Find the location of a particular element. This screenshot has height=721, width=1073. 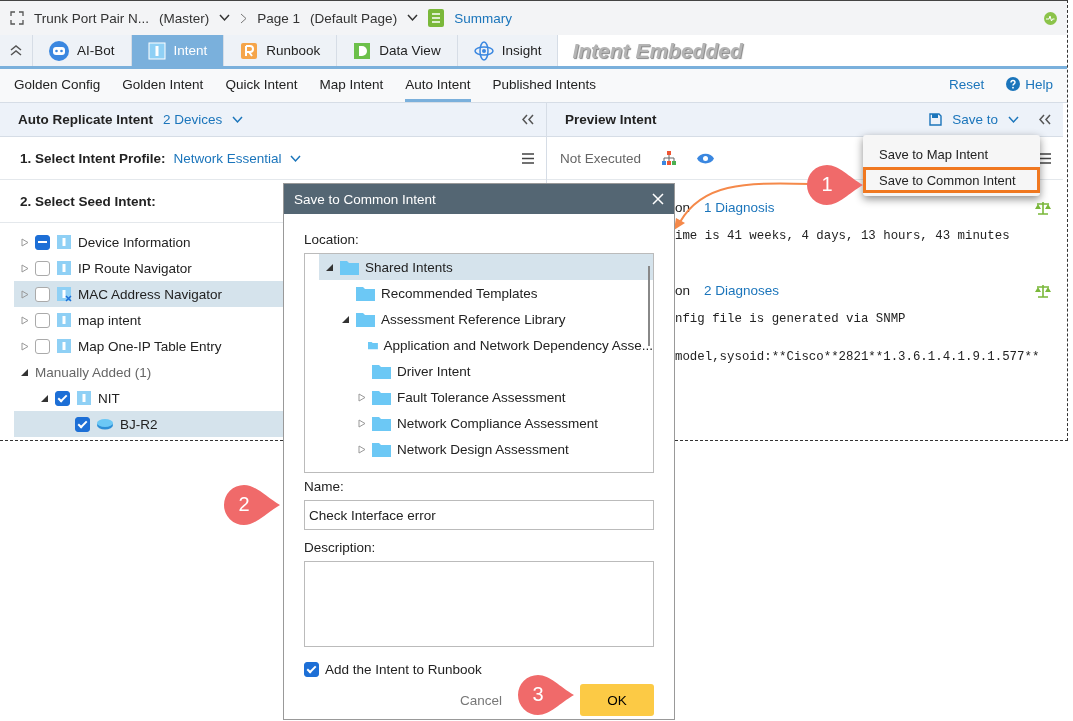

close-icon is located at coordinates (658, 199).